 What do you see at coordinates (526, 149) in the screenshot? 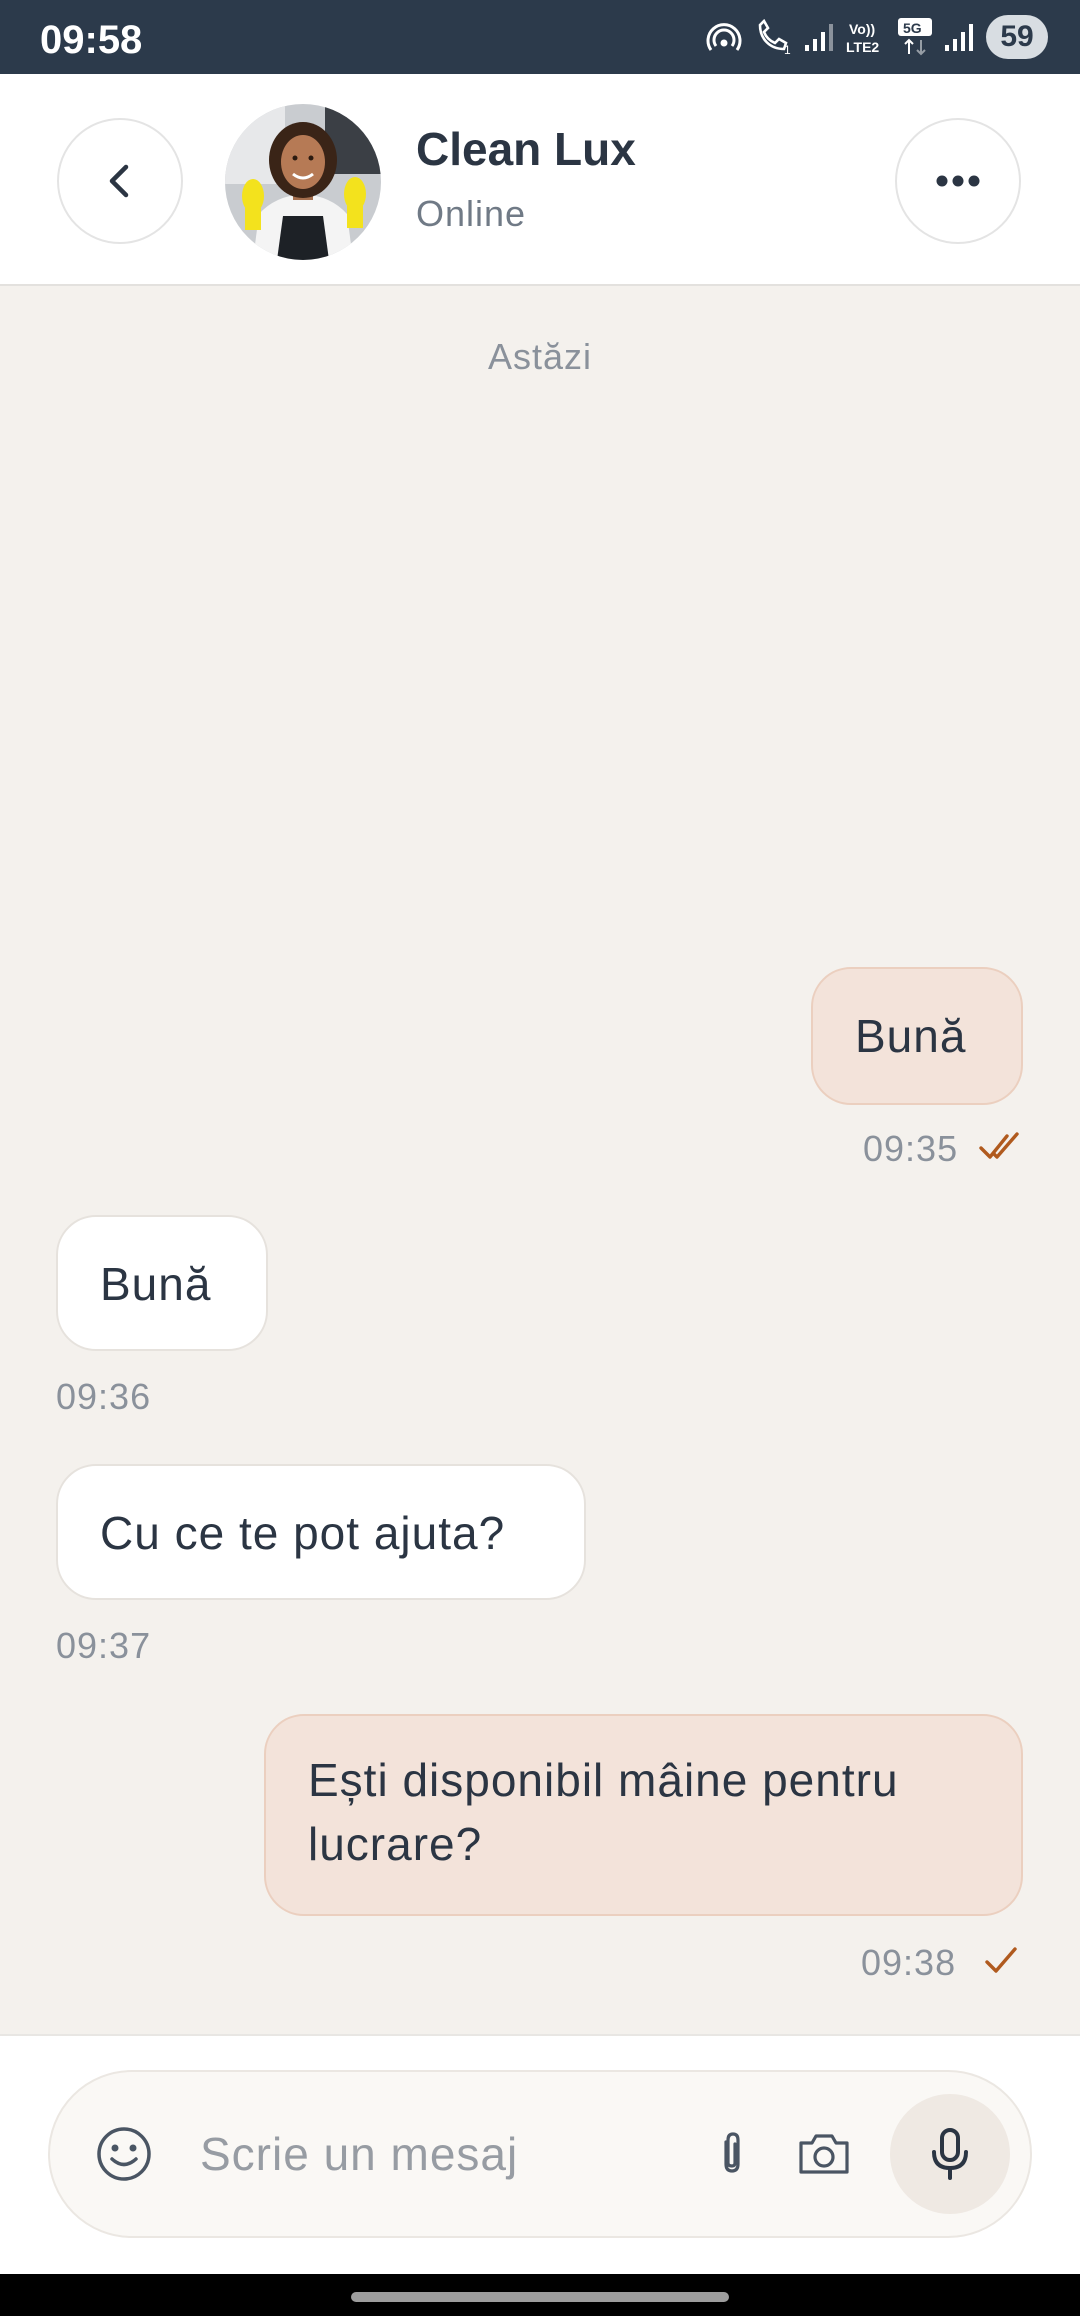
I see `contact-name: Clean Lux` at bounding box center [526, 149].